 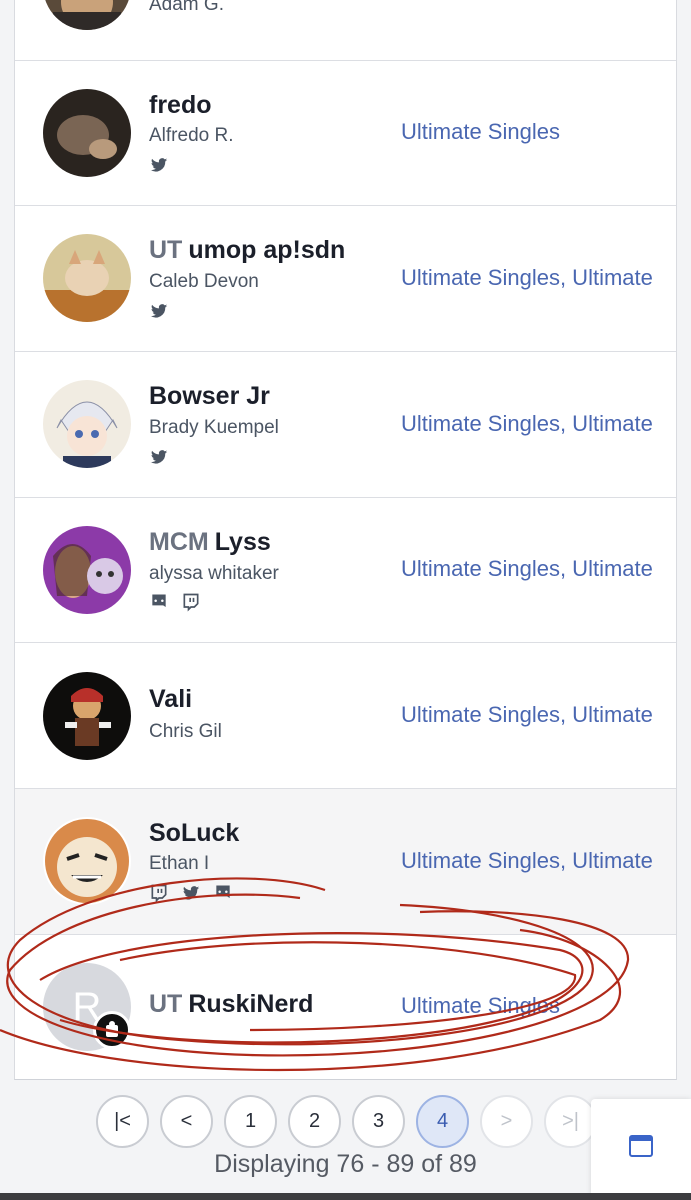 I want to click on real-name: Ethan I, so click(x=179, y=863).